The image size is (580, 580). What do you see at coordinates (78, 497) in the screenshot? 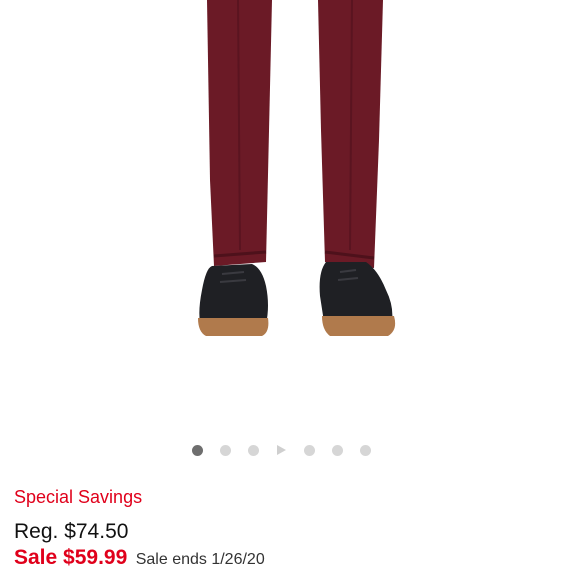
I see `promo-label: Special Savings` at bounding box center [78, 497].